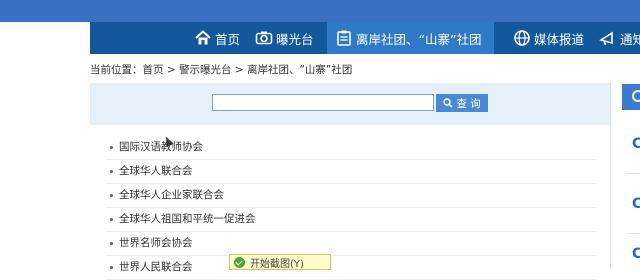 This screenshot has width=640, height=280. I want to click on search-button-label: 查 询, so click(468, 103).